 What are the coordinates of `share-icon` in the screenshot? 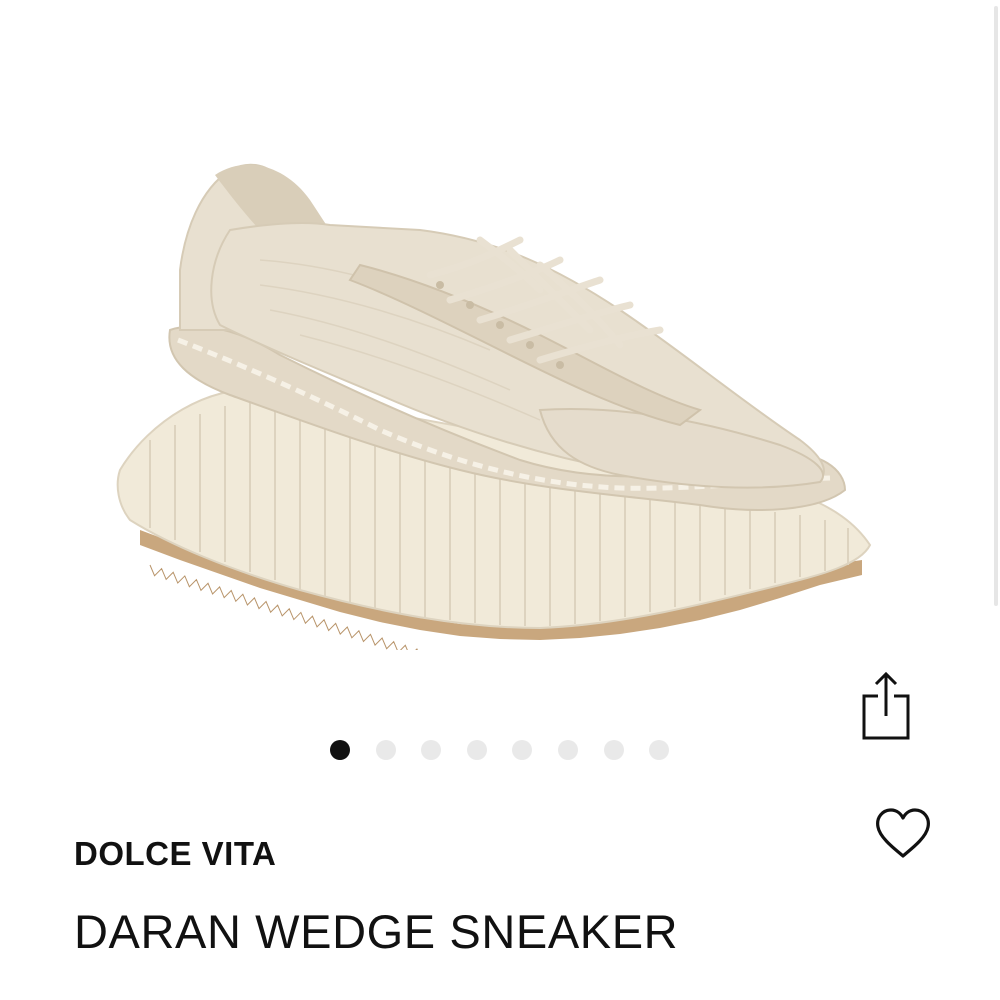 It's located at (886, 705).